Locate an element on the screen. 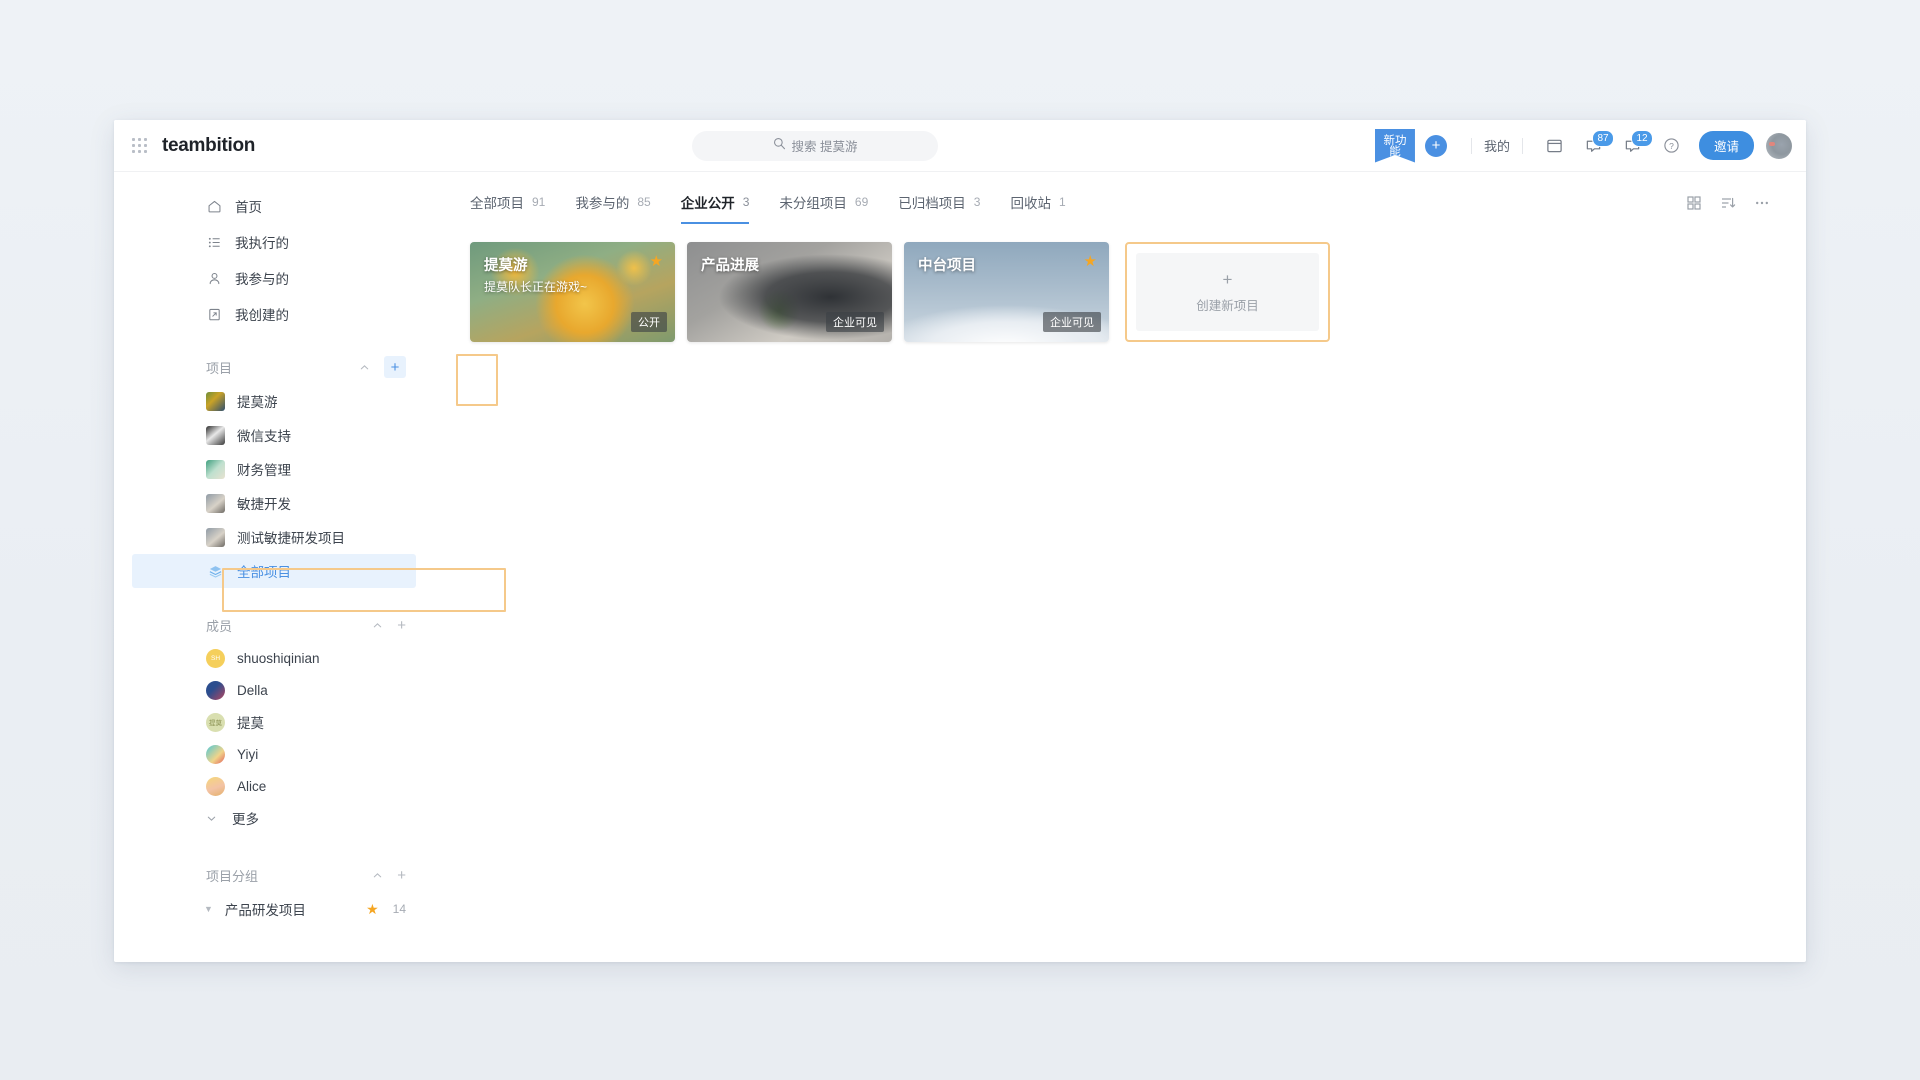  new-feature-ribbon: 新功能 is located at coordinates (1394, 145).